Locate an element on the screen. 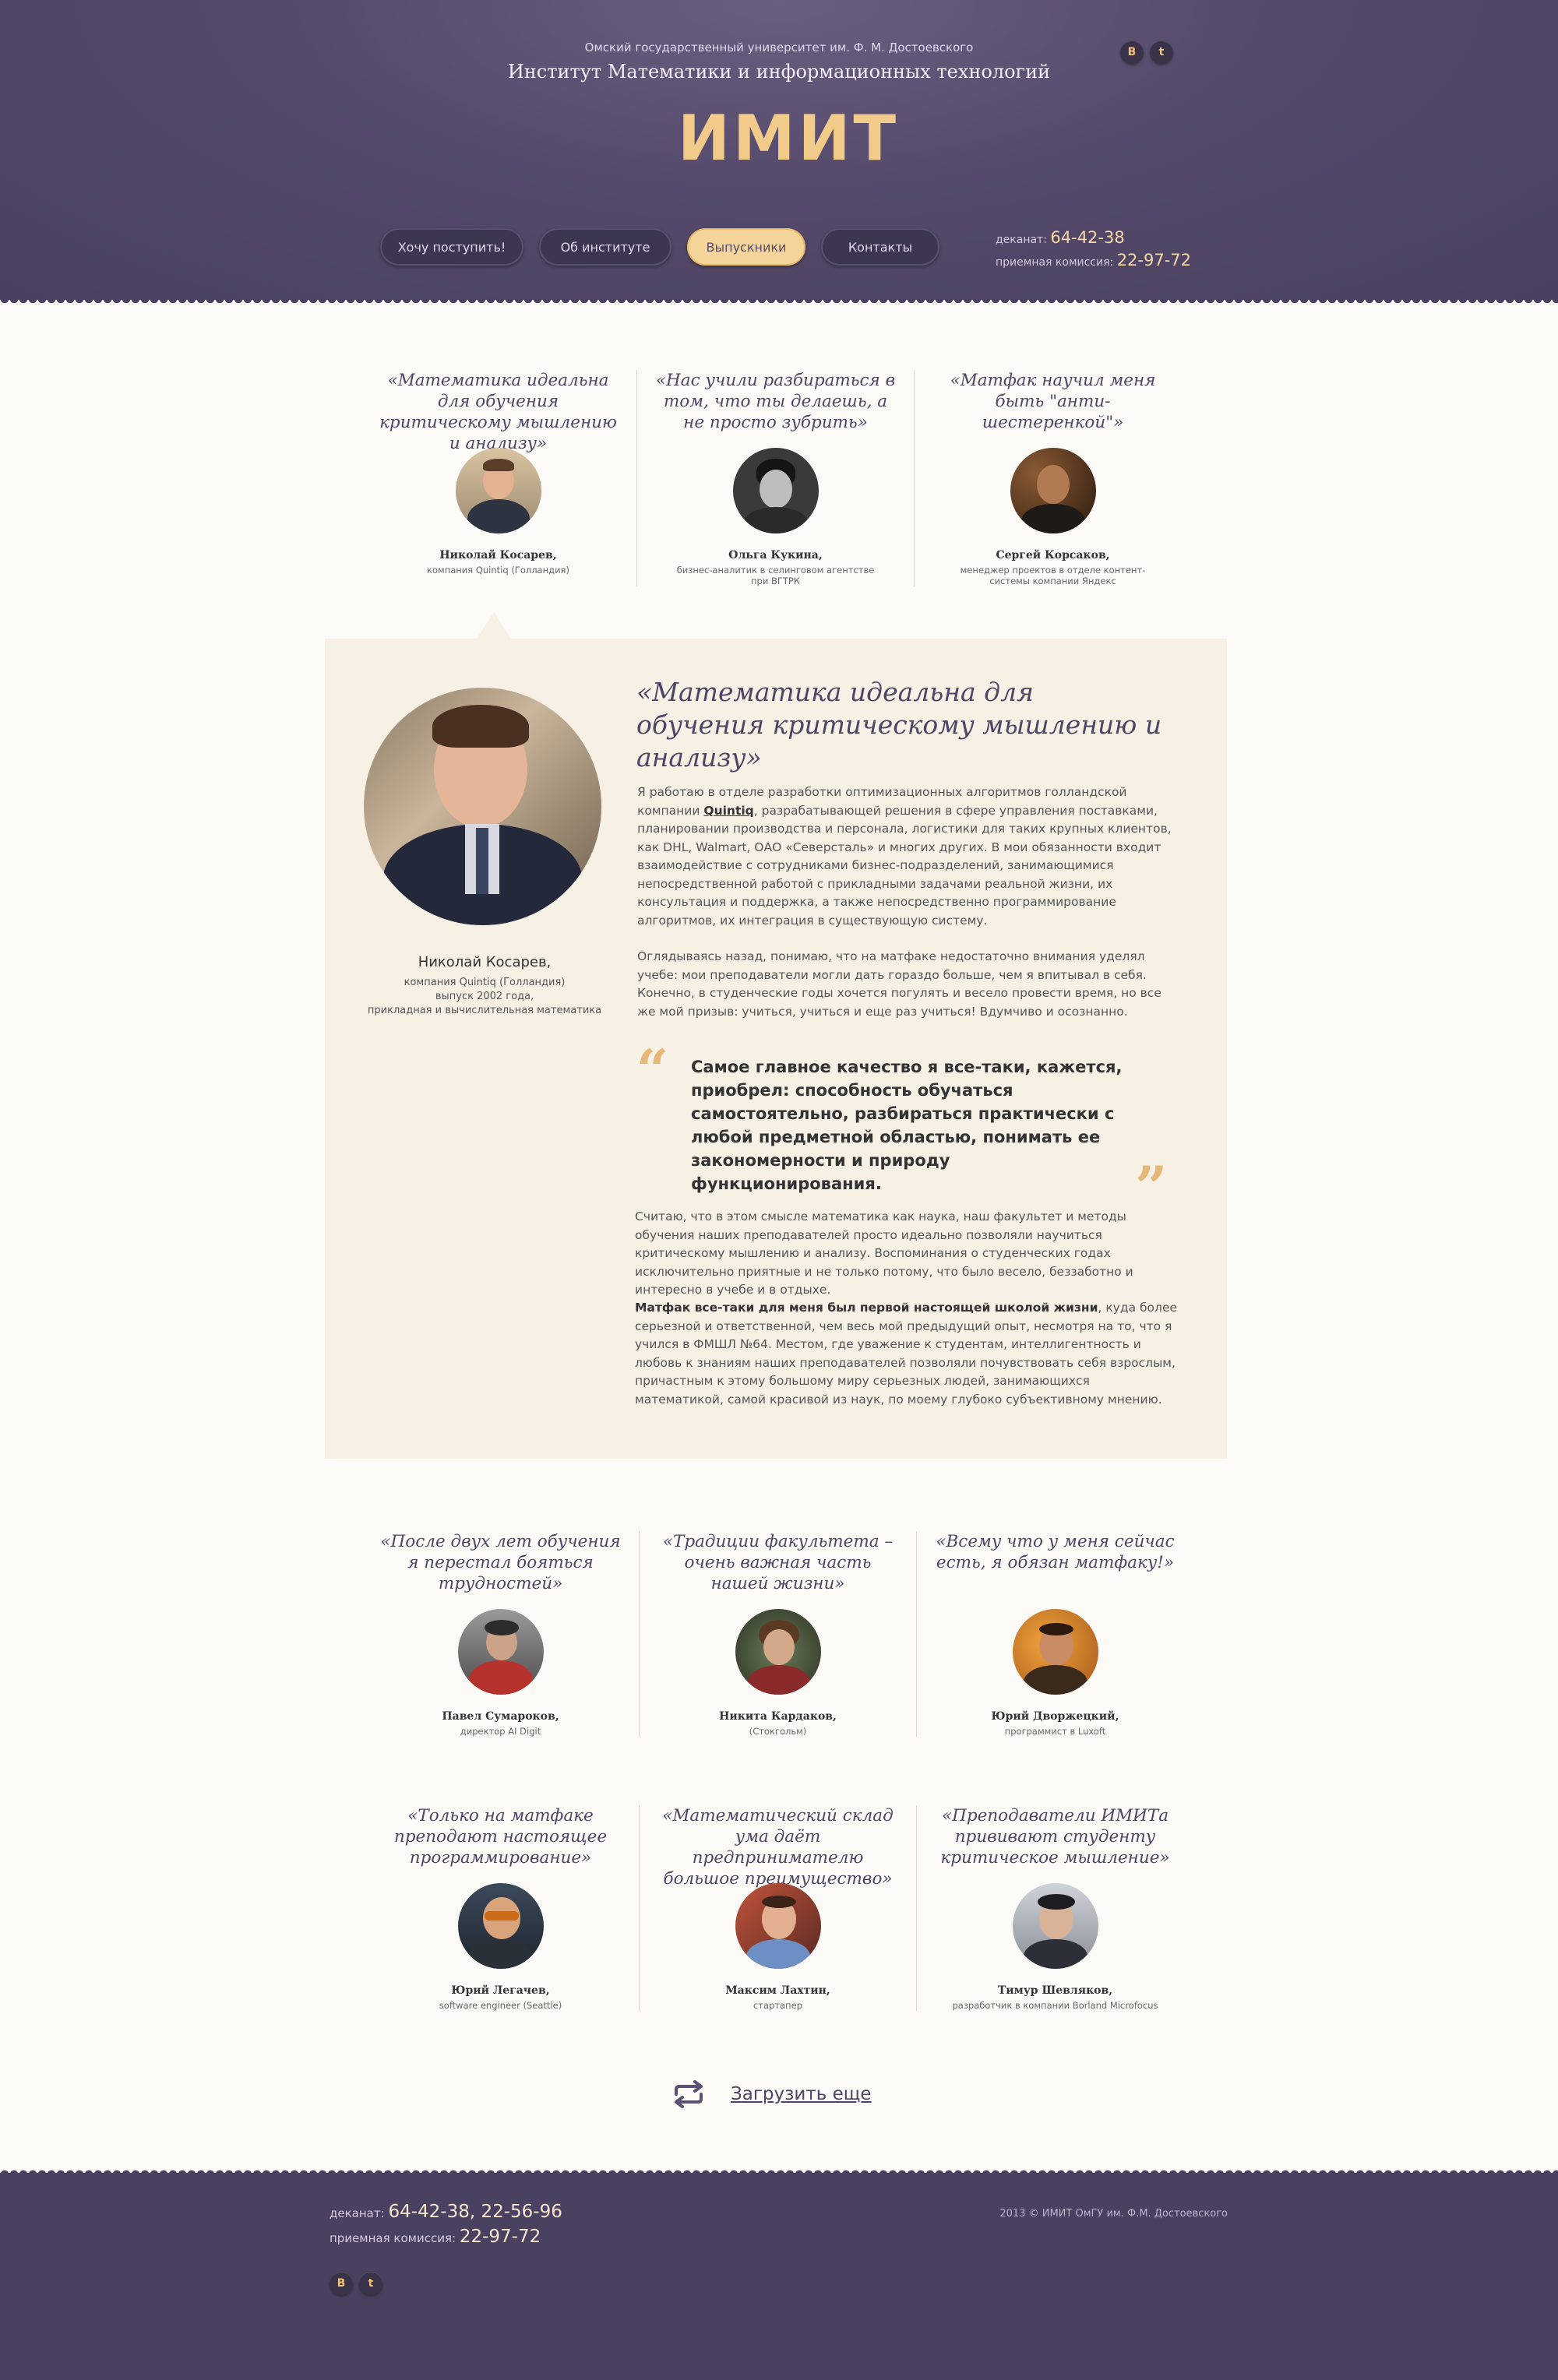  dean-label: деканат: is located at coordinates (1022, 240).